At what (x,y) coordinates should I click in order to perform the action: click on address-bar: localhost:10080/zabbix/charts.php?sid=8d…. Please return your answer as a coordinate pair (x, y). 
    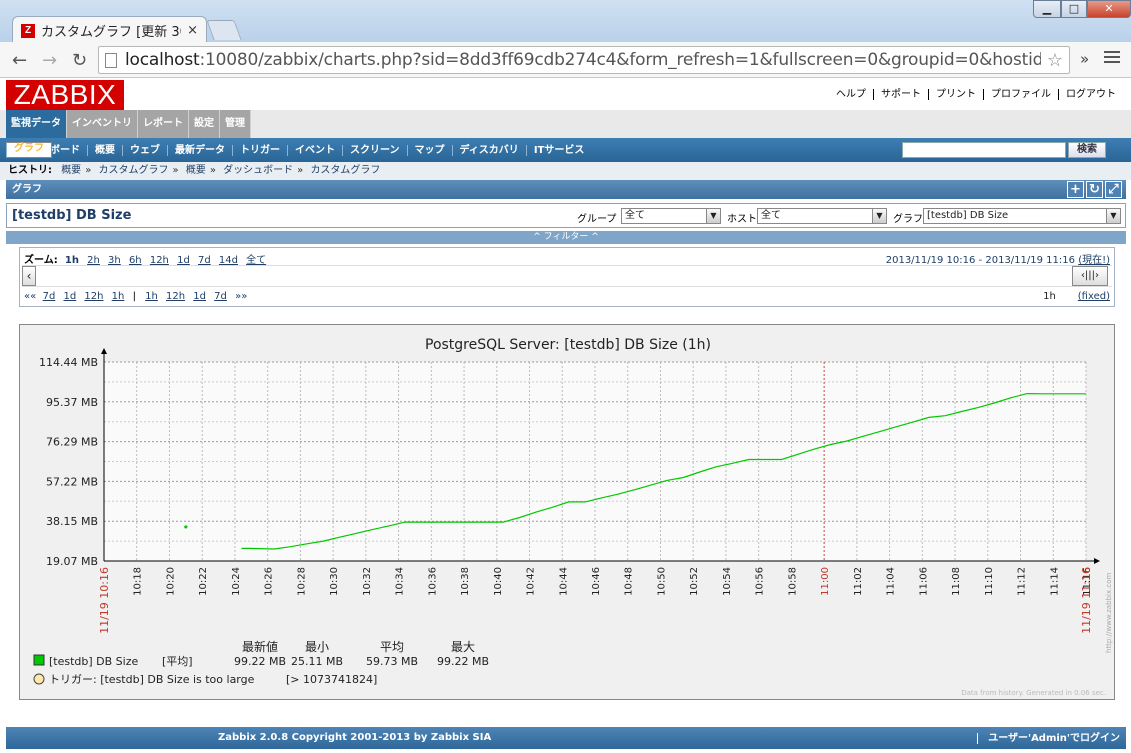
    Looking at the image, I should click on (584, 60).